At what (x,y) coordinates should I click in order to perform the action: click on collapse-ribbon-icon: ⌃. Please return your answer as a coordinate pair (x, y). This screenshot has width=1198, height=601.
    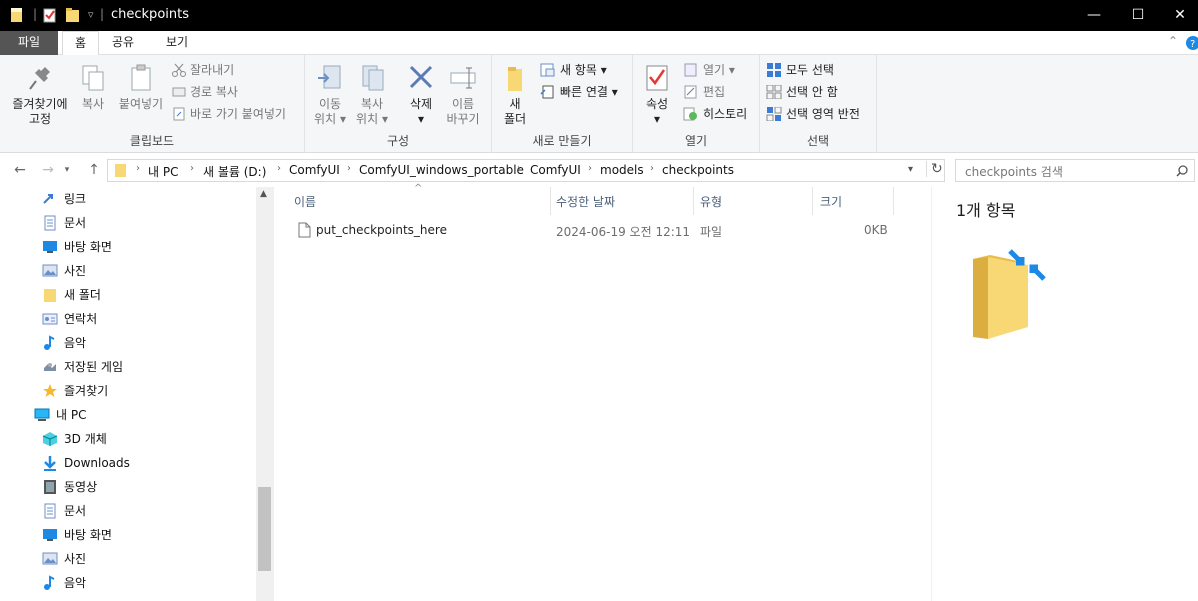
    Looking at the image, I should click on (1173, 41).